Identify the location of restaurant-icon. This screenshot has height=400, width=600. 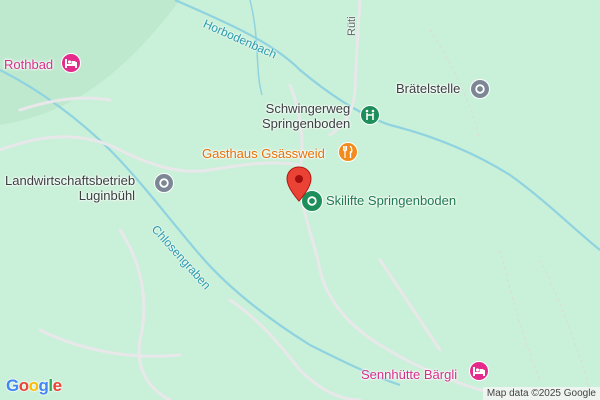
(348, 152).